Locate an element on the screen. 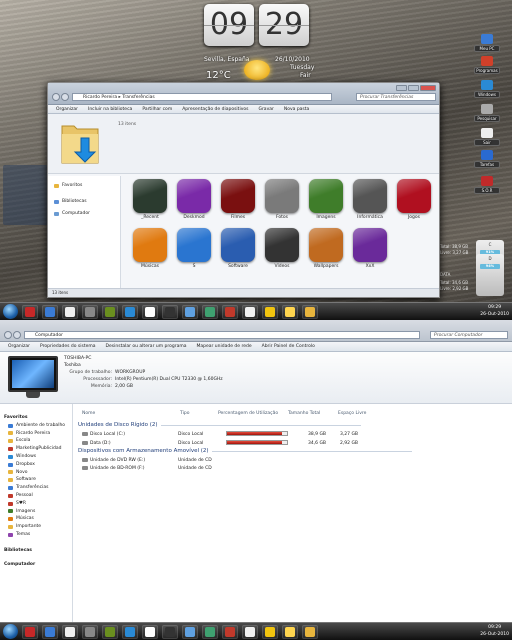 The width and height of the screenshot is (512, 640). nav-item: Temas is located at coordinates (36, 535).